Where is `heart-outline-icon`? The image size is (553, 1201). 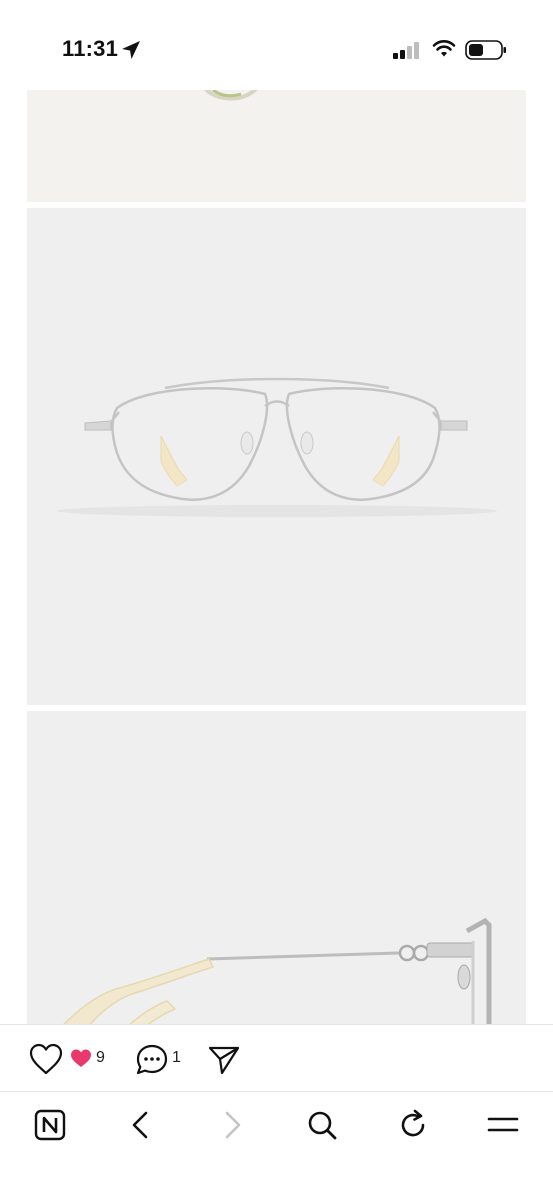 heart-outline-icon is located at coordinates (46, 1059).